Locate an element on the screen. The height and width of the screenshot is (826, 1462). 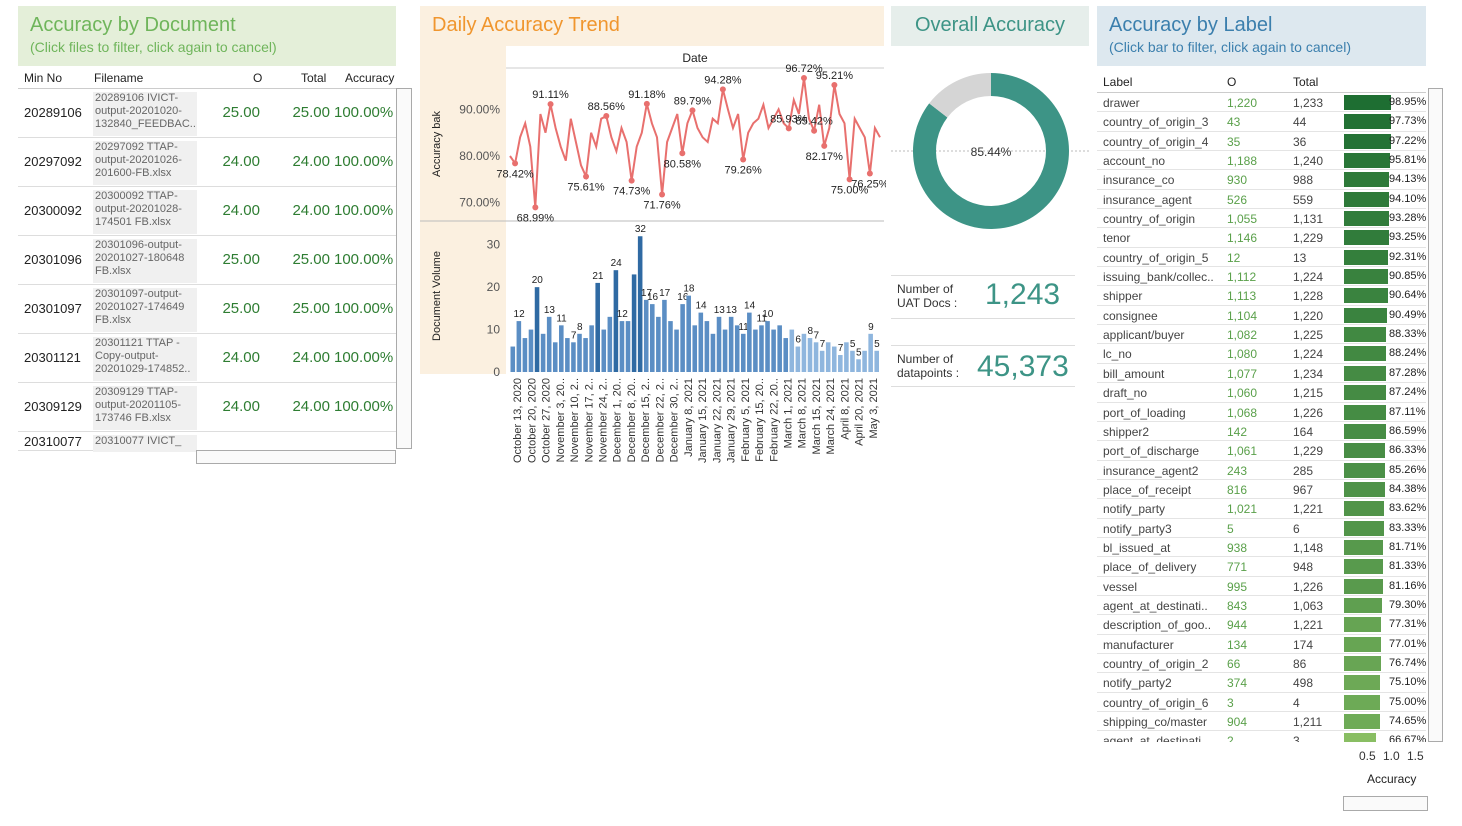
overall-donut-chart: 85.44% is located at coordinates (991, 151).